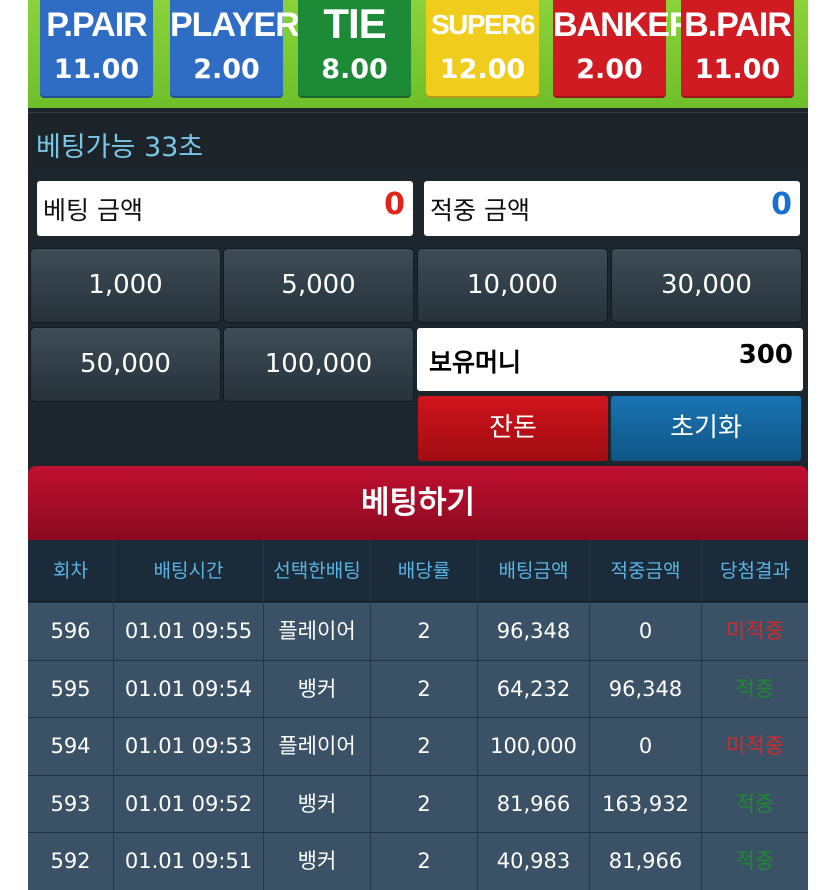 The width and height of the screenshot is (835, 890). What do you see at coordinates (188, 804) in the screenshot?
I see `cell-time: 01.01 09:52` at bounding box center [188, 804].